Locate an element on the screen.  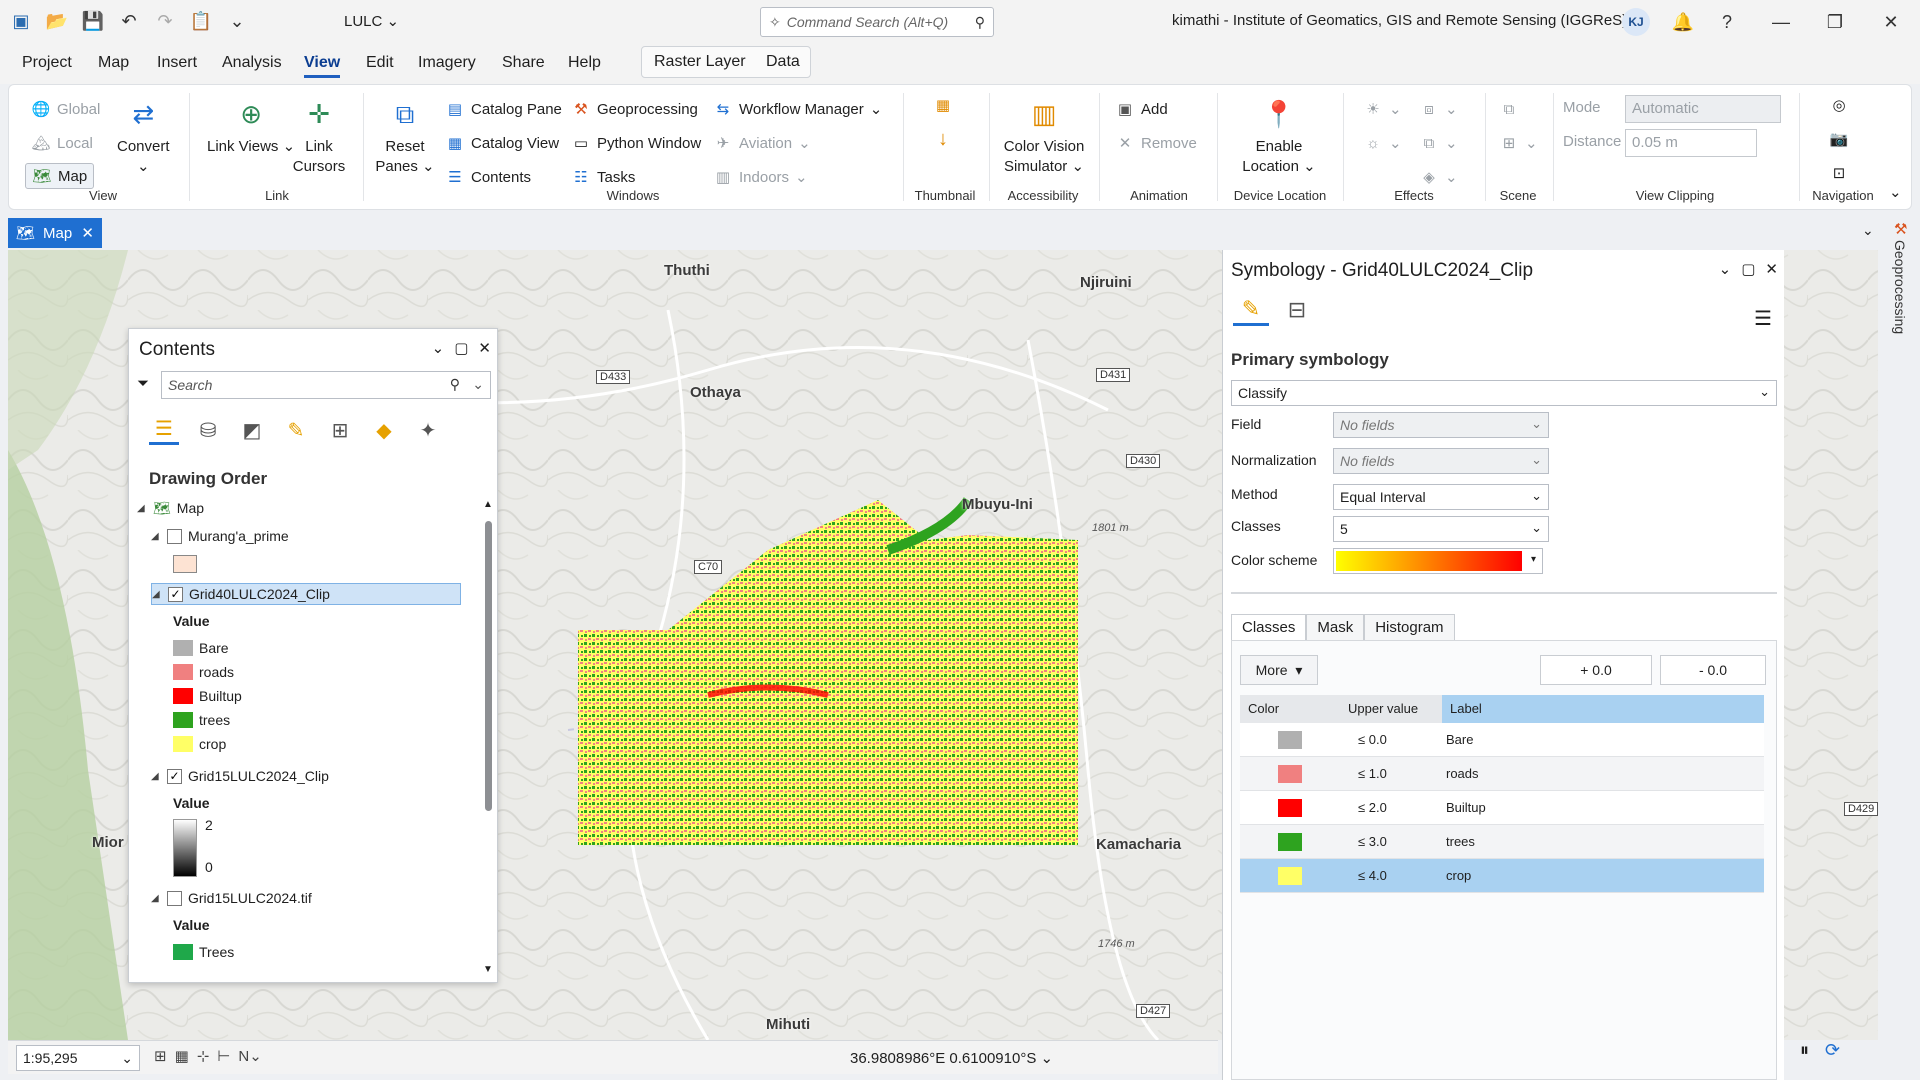
legend-class-row: Builtup is located at coordinates (207, 696).